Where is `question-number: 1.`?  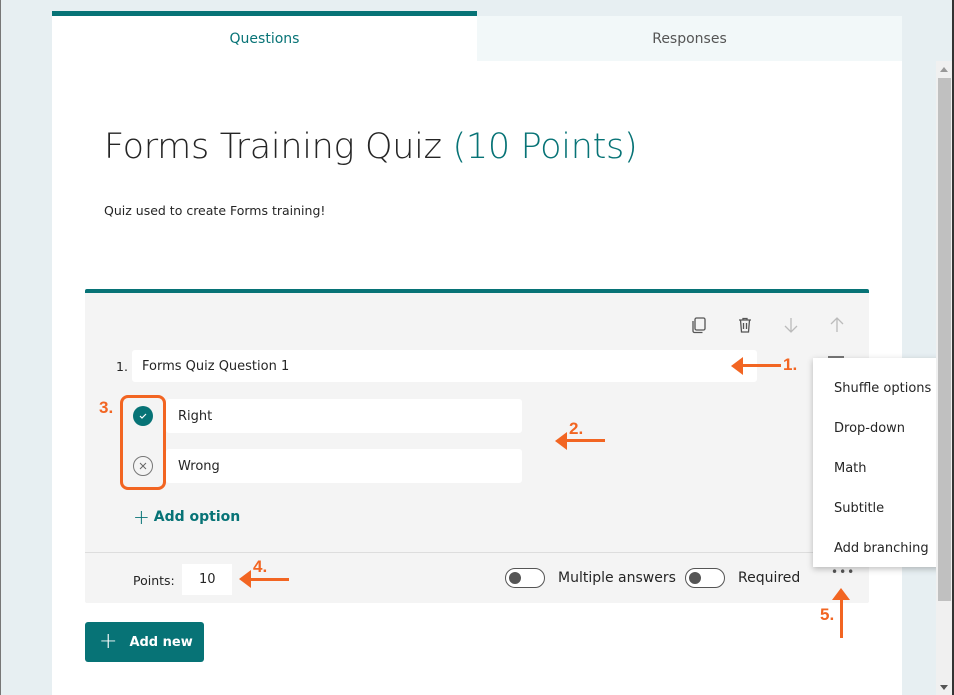
question-number: 1. is located at coordinates (122, 366).